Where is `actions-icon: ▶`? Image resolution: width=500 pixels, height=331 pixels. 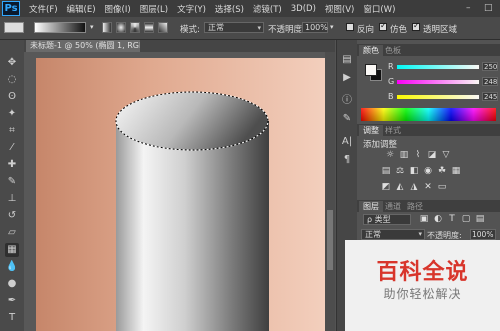 actions-icon: ▶ is located at coordinates (347, 78).